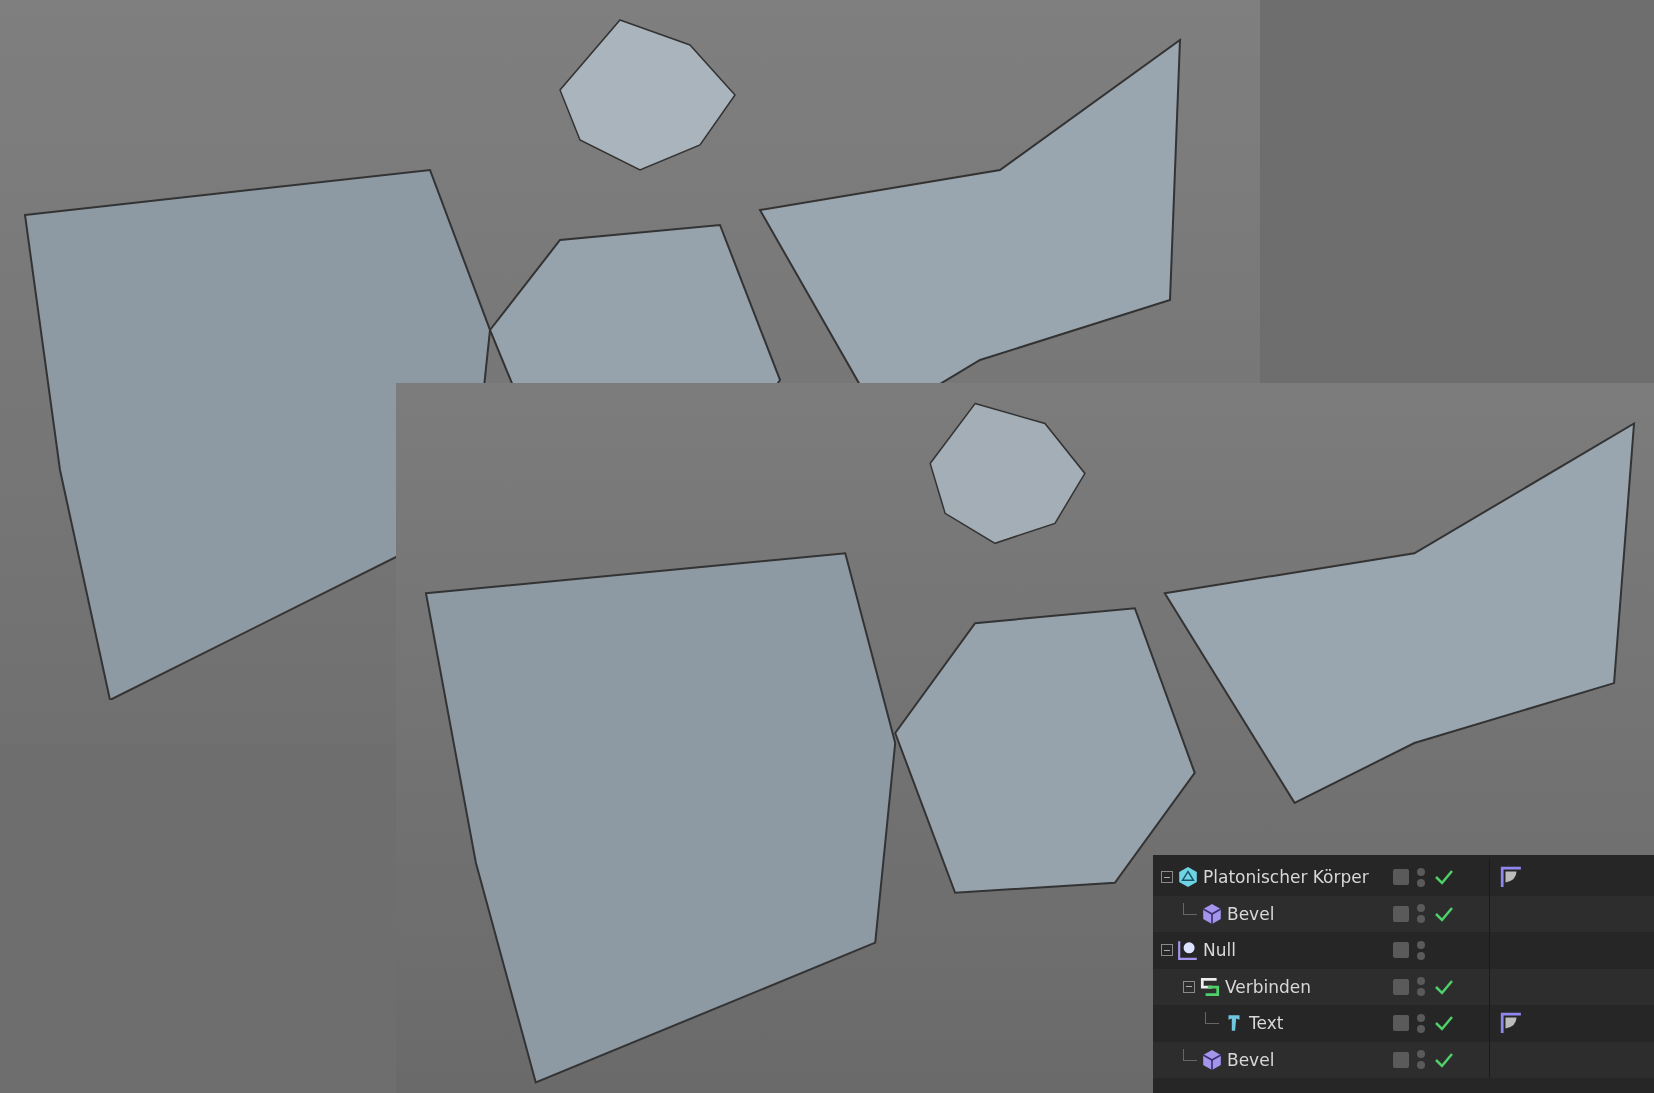  I want to click on icosahedron-icon, so click(1188, 877).